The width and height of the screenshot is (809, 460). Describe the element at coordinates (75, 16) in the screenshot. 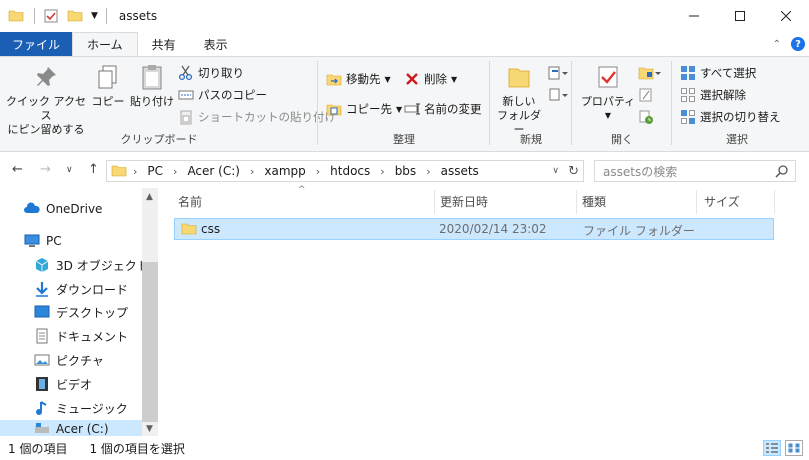

I see `new-folder-icon` at that location.